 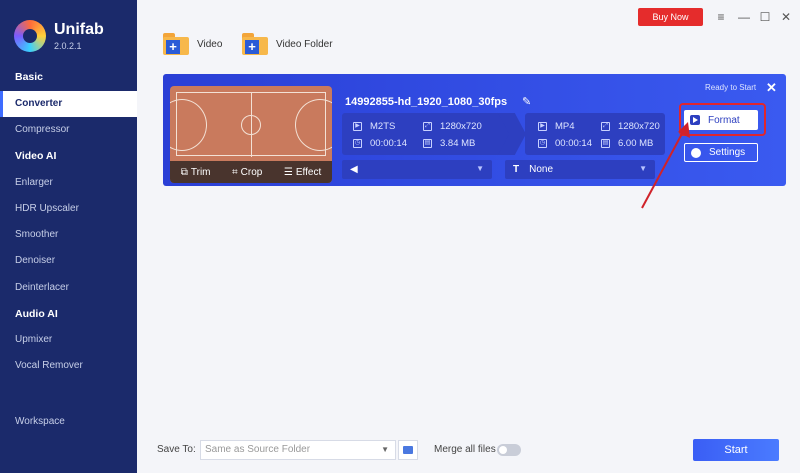 What do you see at coordinates (304, 44) in the screenshot?
I see `add-folder-label: Video Folder` at bounding box center [304, 44].